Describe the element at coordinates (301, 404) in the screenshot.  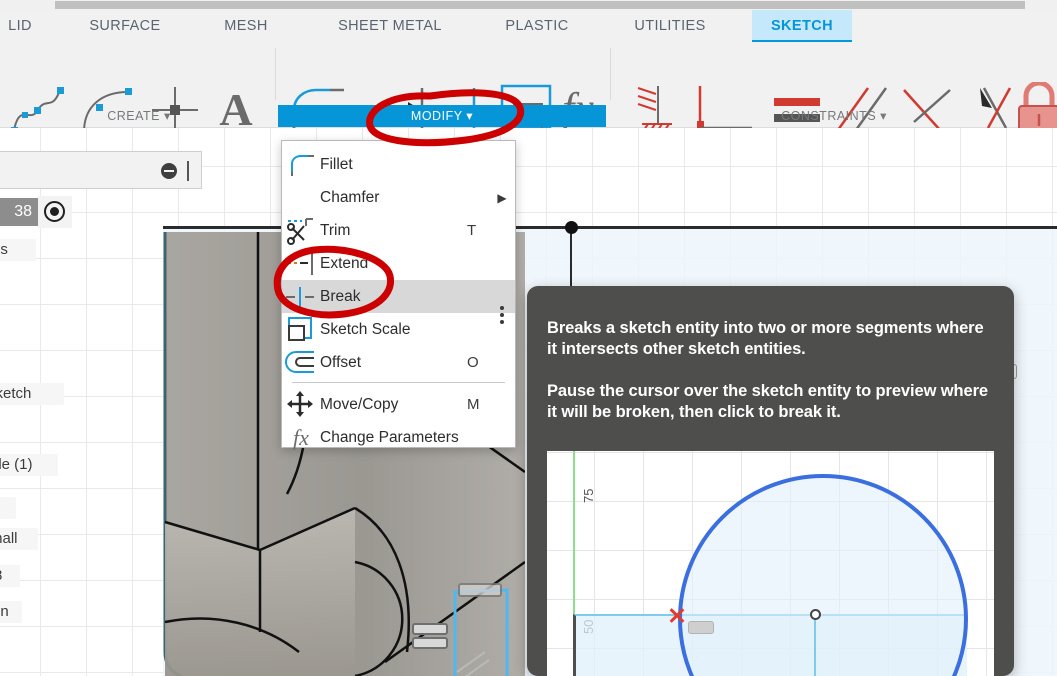
I see `move-copy-icon` at that location.